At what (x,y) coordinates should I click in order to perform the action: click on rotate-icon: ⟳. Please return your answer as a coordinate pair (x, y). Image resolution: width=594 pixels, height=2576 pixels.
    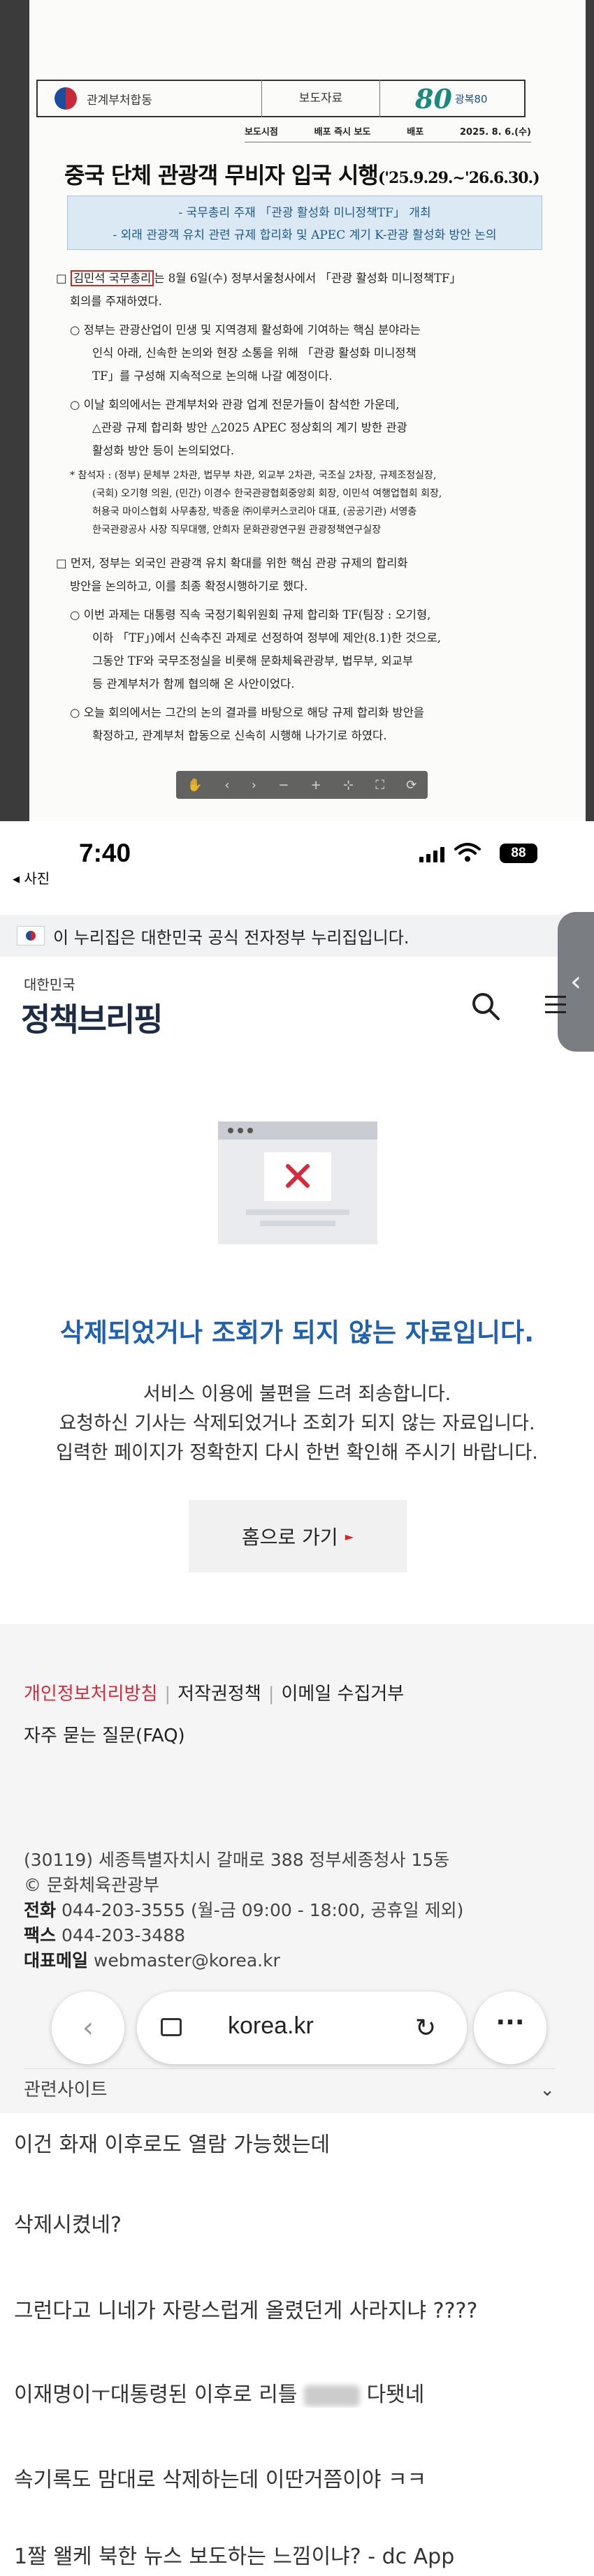
    Looking at the image, I should click on (411, 786).